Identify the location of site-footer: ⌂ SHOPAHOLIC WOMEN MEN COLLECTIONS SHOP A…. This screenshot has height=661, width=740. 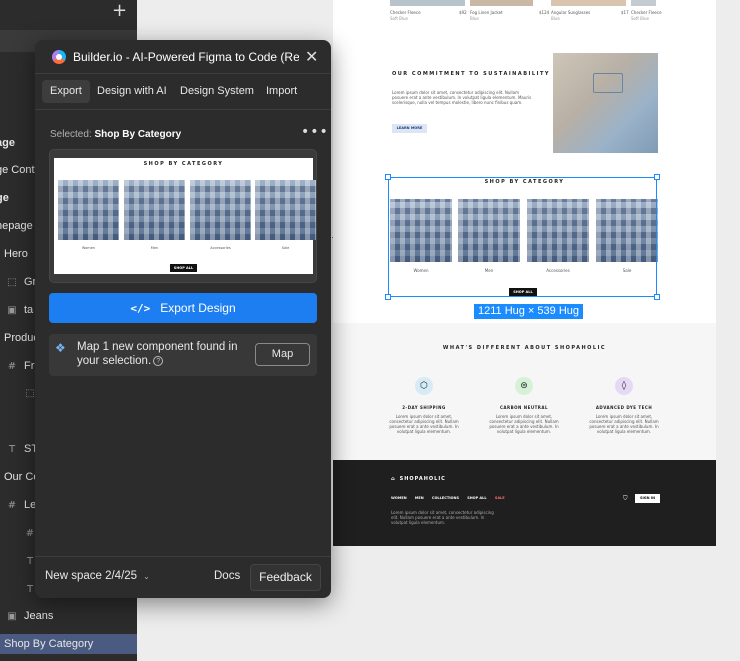
(524, 503).